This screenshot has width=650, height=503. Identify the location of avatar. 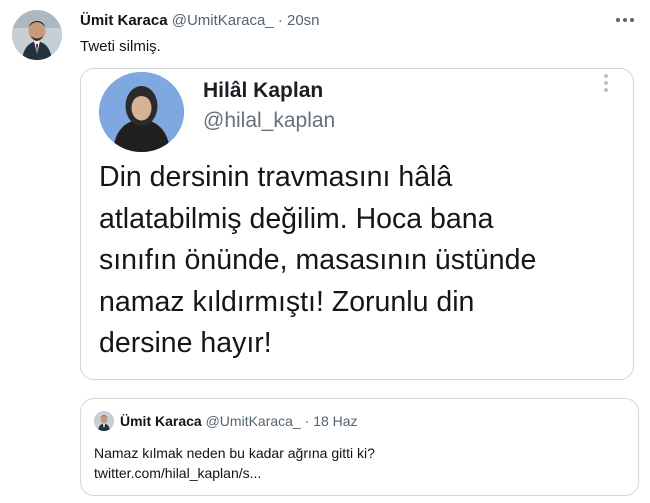
(37, 35).